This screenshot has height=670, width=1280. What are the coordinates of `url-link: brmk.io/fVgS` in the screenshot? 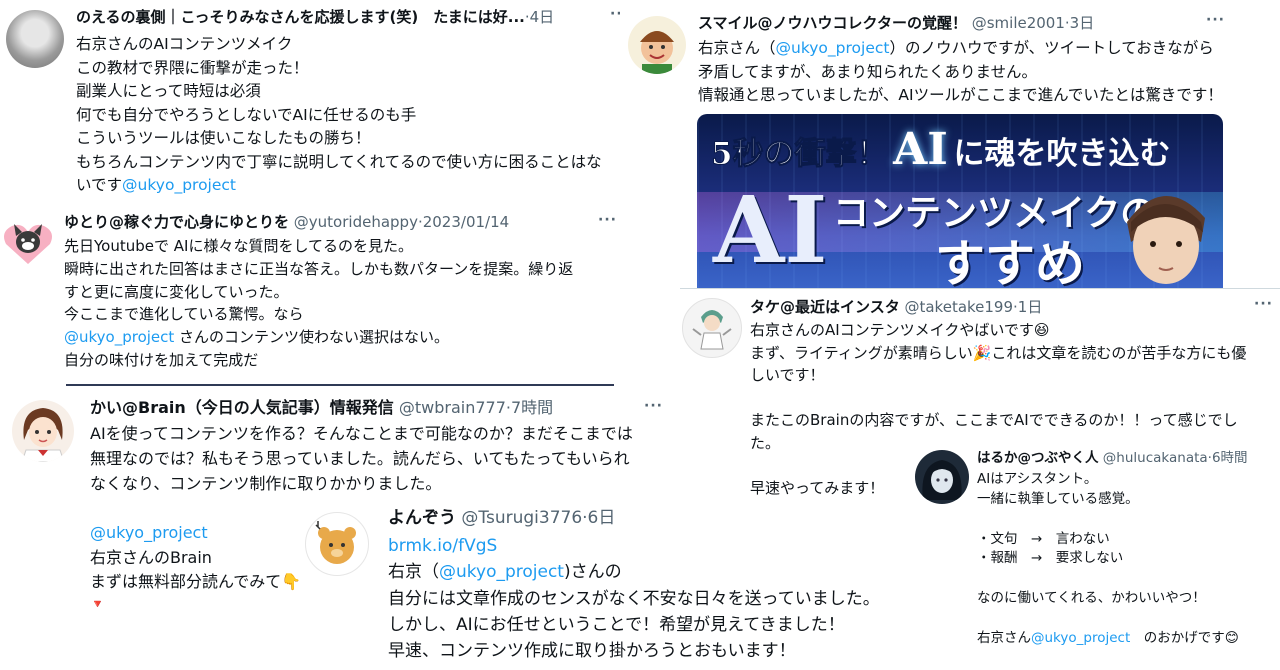 It's located at (634, 546).